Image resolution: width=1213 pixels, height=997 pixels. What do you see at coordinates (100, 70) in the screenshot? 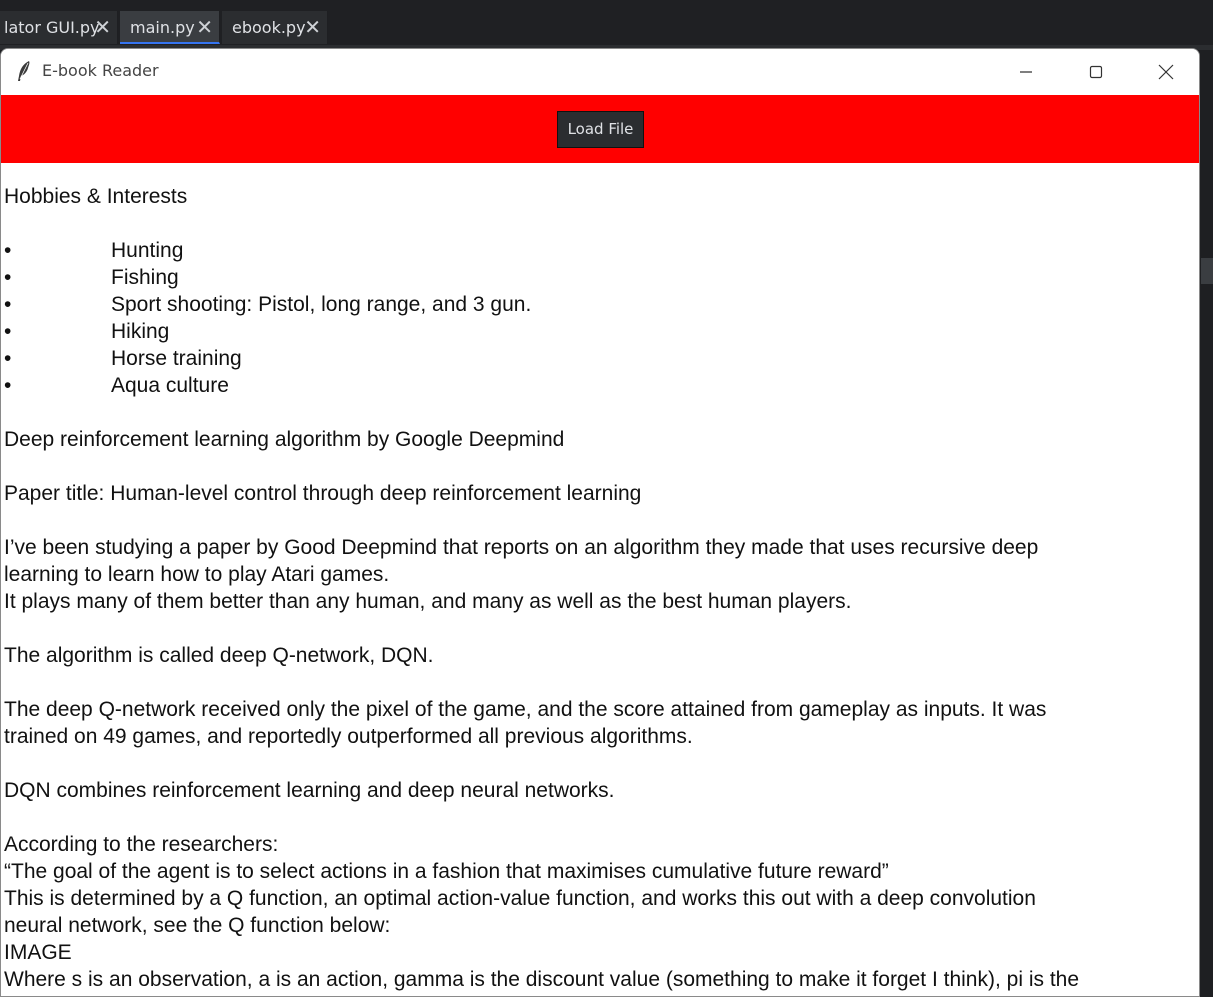
I see `window-title: E-book Reader` at bounding box center [100, 70].